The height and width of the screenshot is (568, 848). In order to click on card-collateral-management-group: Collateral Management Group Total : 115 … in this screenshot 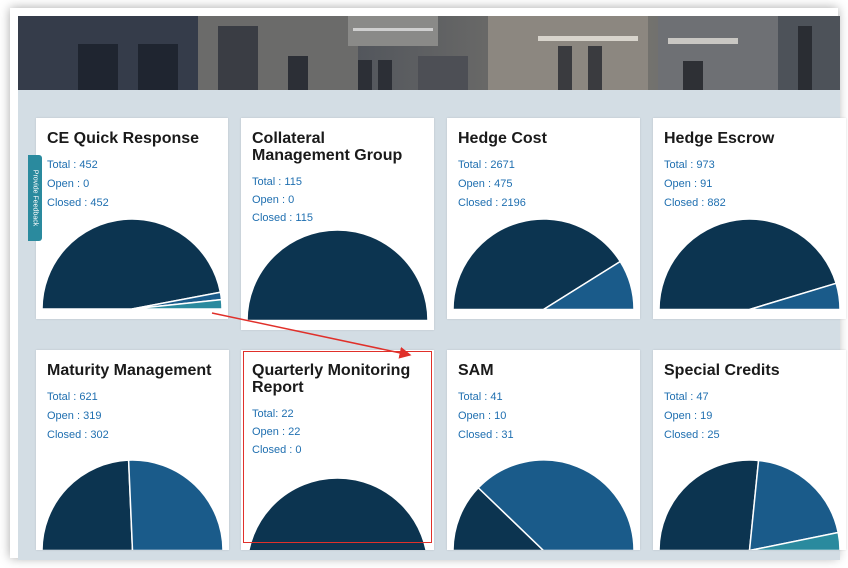, I will do `click(337, 224)`.